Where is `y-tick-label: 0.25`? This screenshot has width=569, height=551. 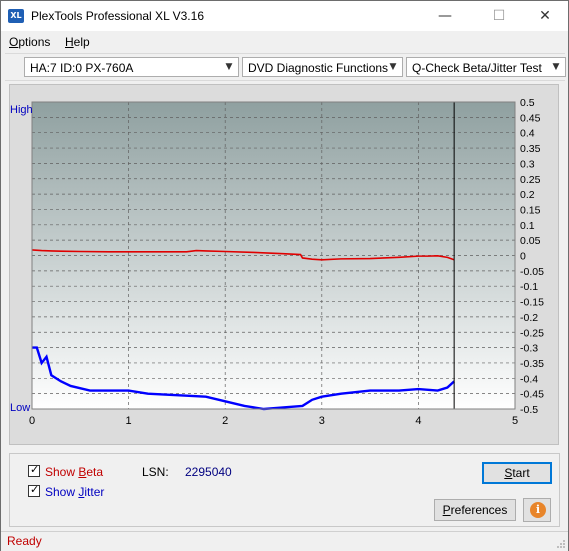
y-tick-label: 0.25 is located at coordinates (530, 180).